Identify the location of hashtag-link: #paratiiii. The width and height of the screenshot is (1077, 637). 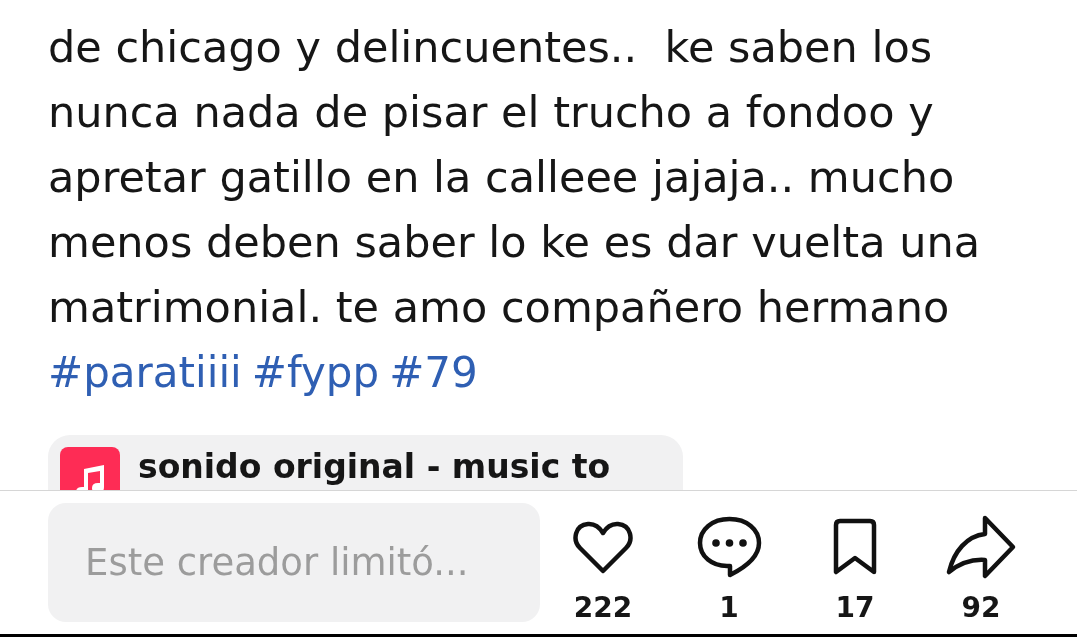
(145, 372).